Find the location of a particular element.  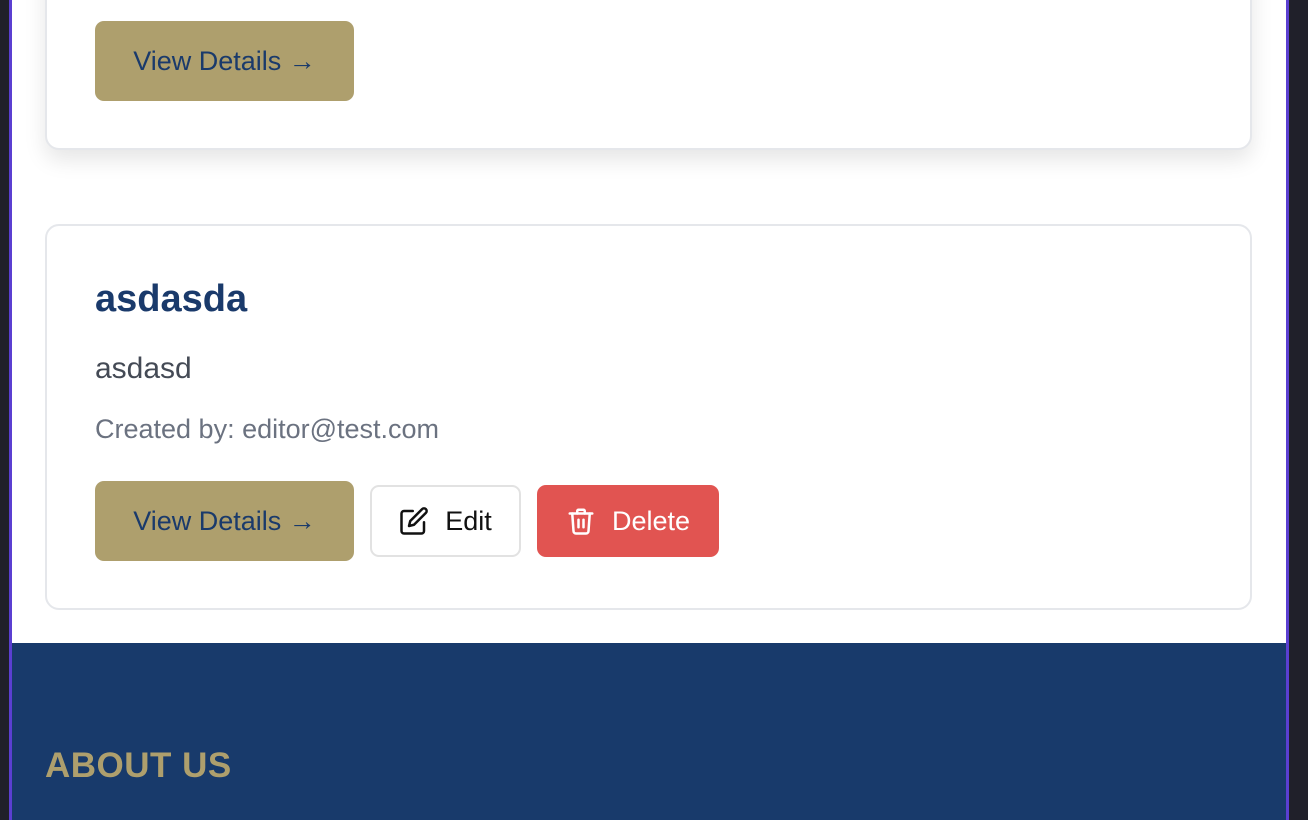

created-by-text: Created by: editor@test.com is located at coordinates (267, 429).